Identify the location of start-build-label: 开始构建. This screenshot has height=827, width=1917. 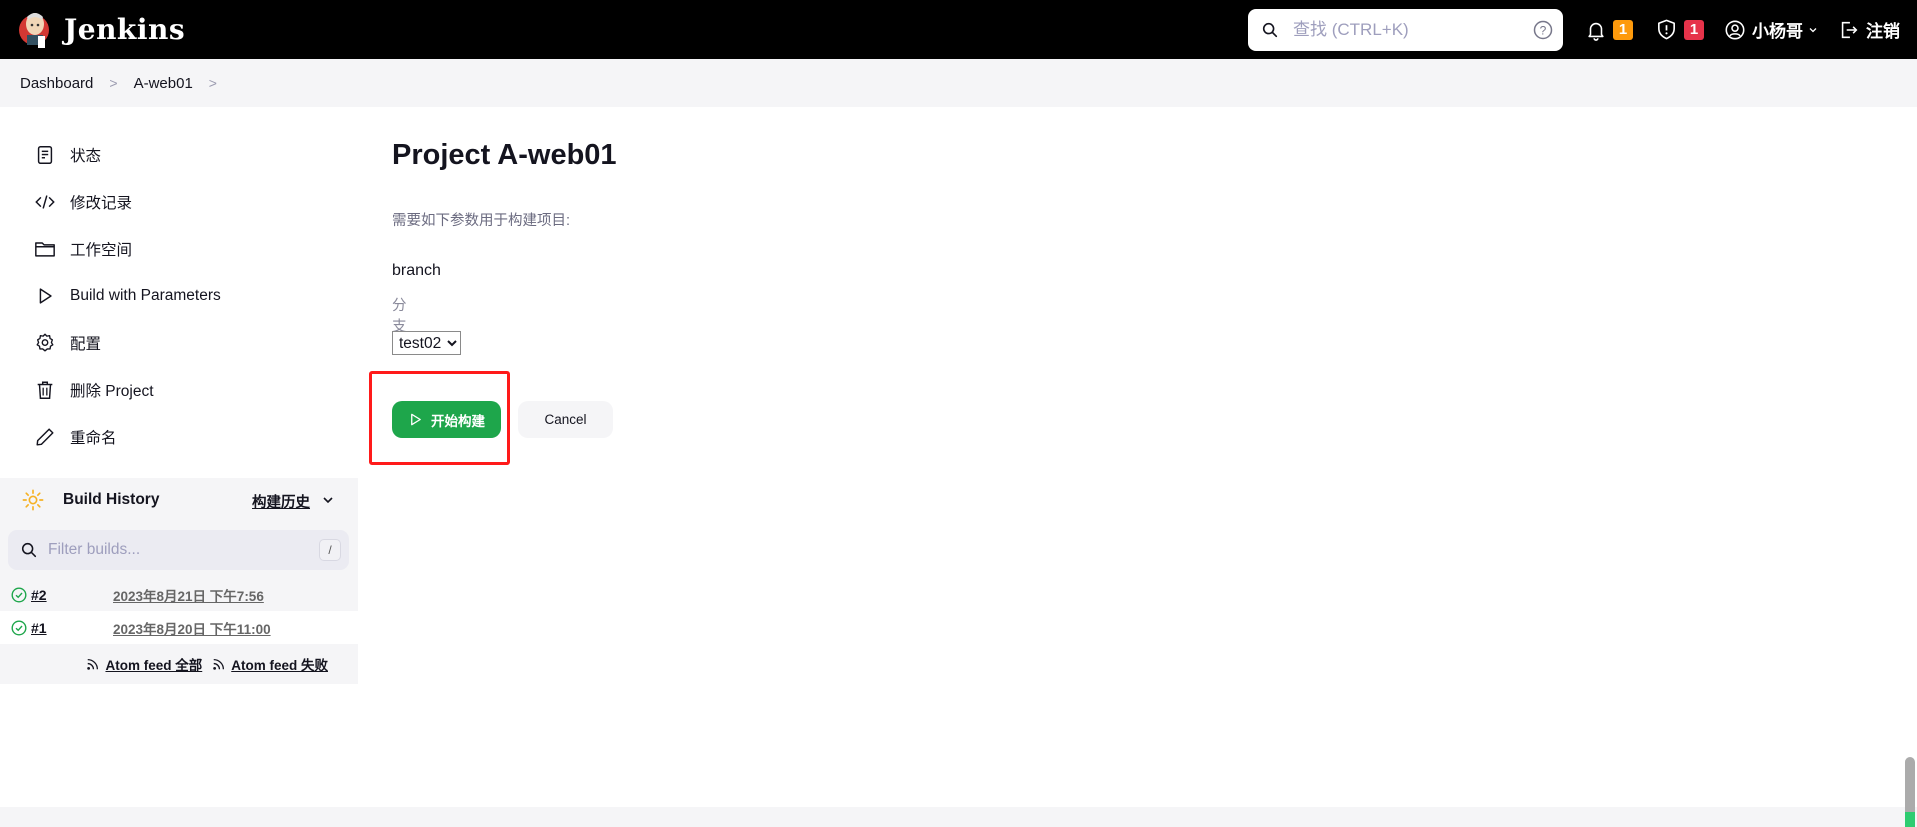
(458, 421).